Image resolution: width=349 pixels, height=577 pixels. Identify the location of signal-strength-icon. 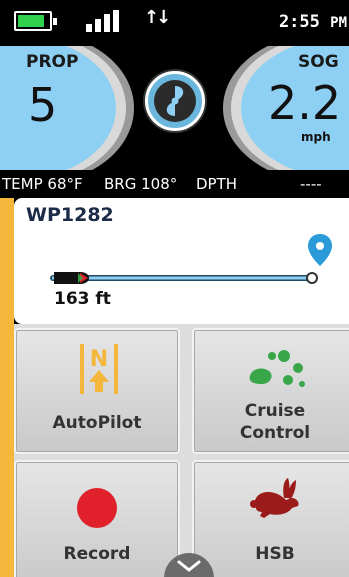
(104, 21).